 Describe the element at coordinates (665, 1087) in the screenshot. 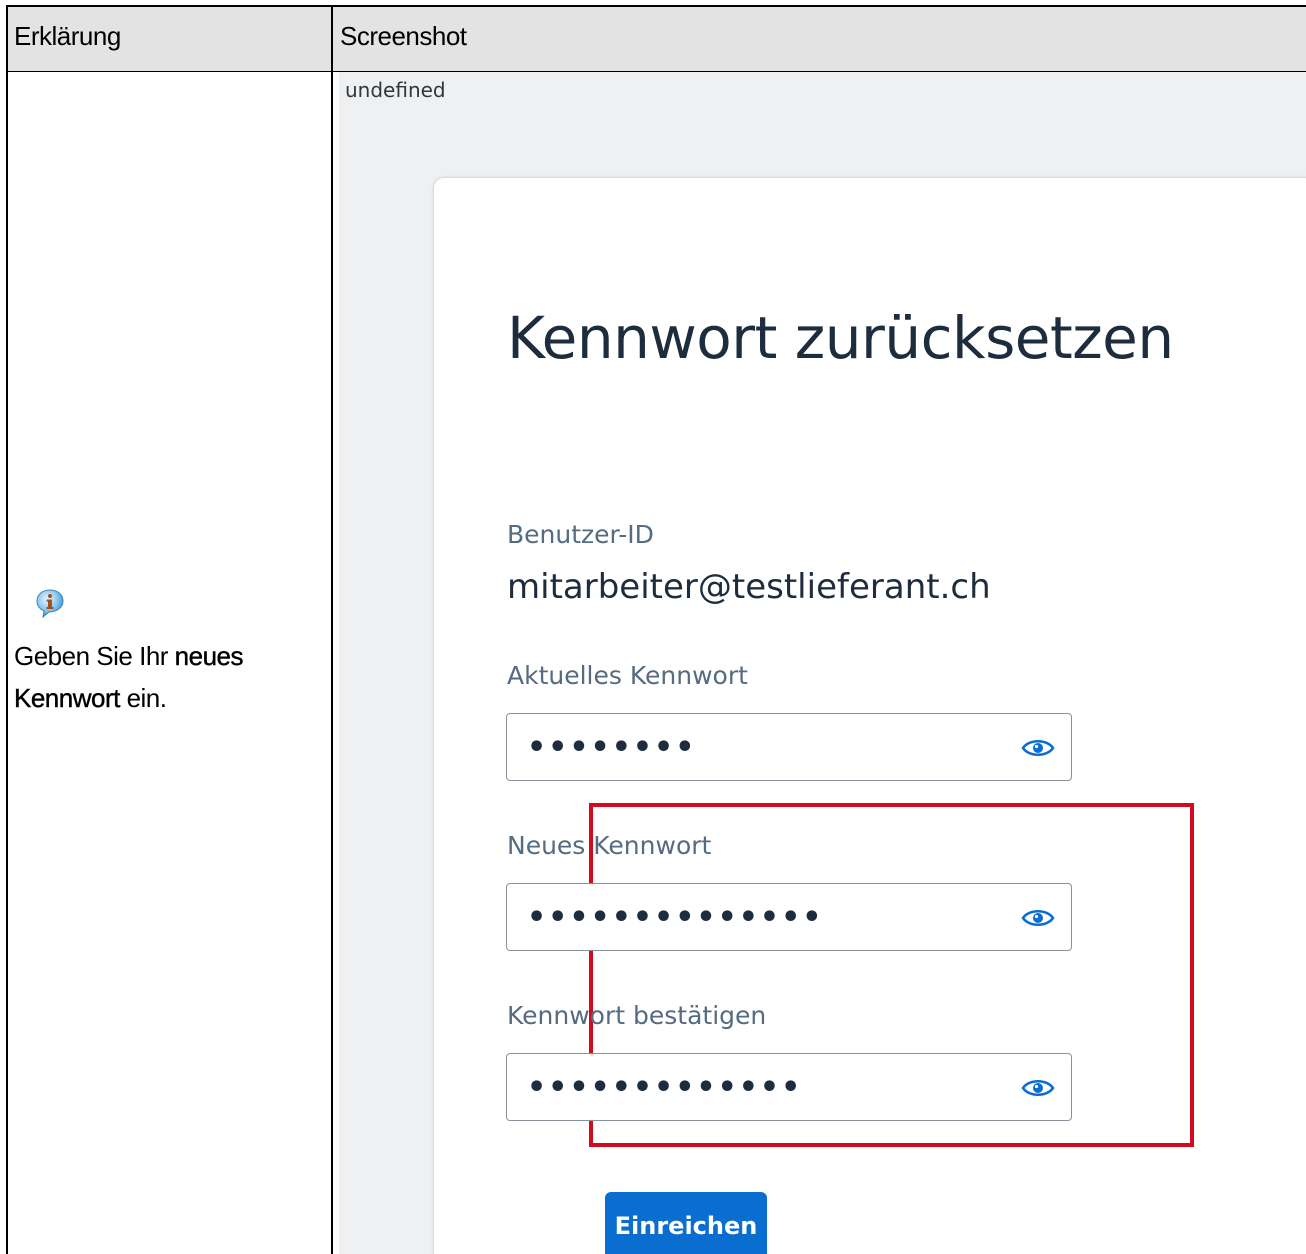

I see `confirm-password-value: •••••••••••••` at that location.